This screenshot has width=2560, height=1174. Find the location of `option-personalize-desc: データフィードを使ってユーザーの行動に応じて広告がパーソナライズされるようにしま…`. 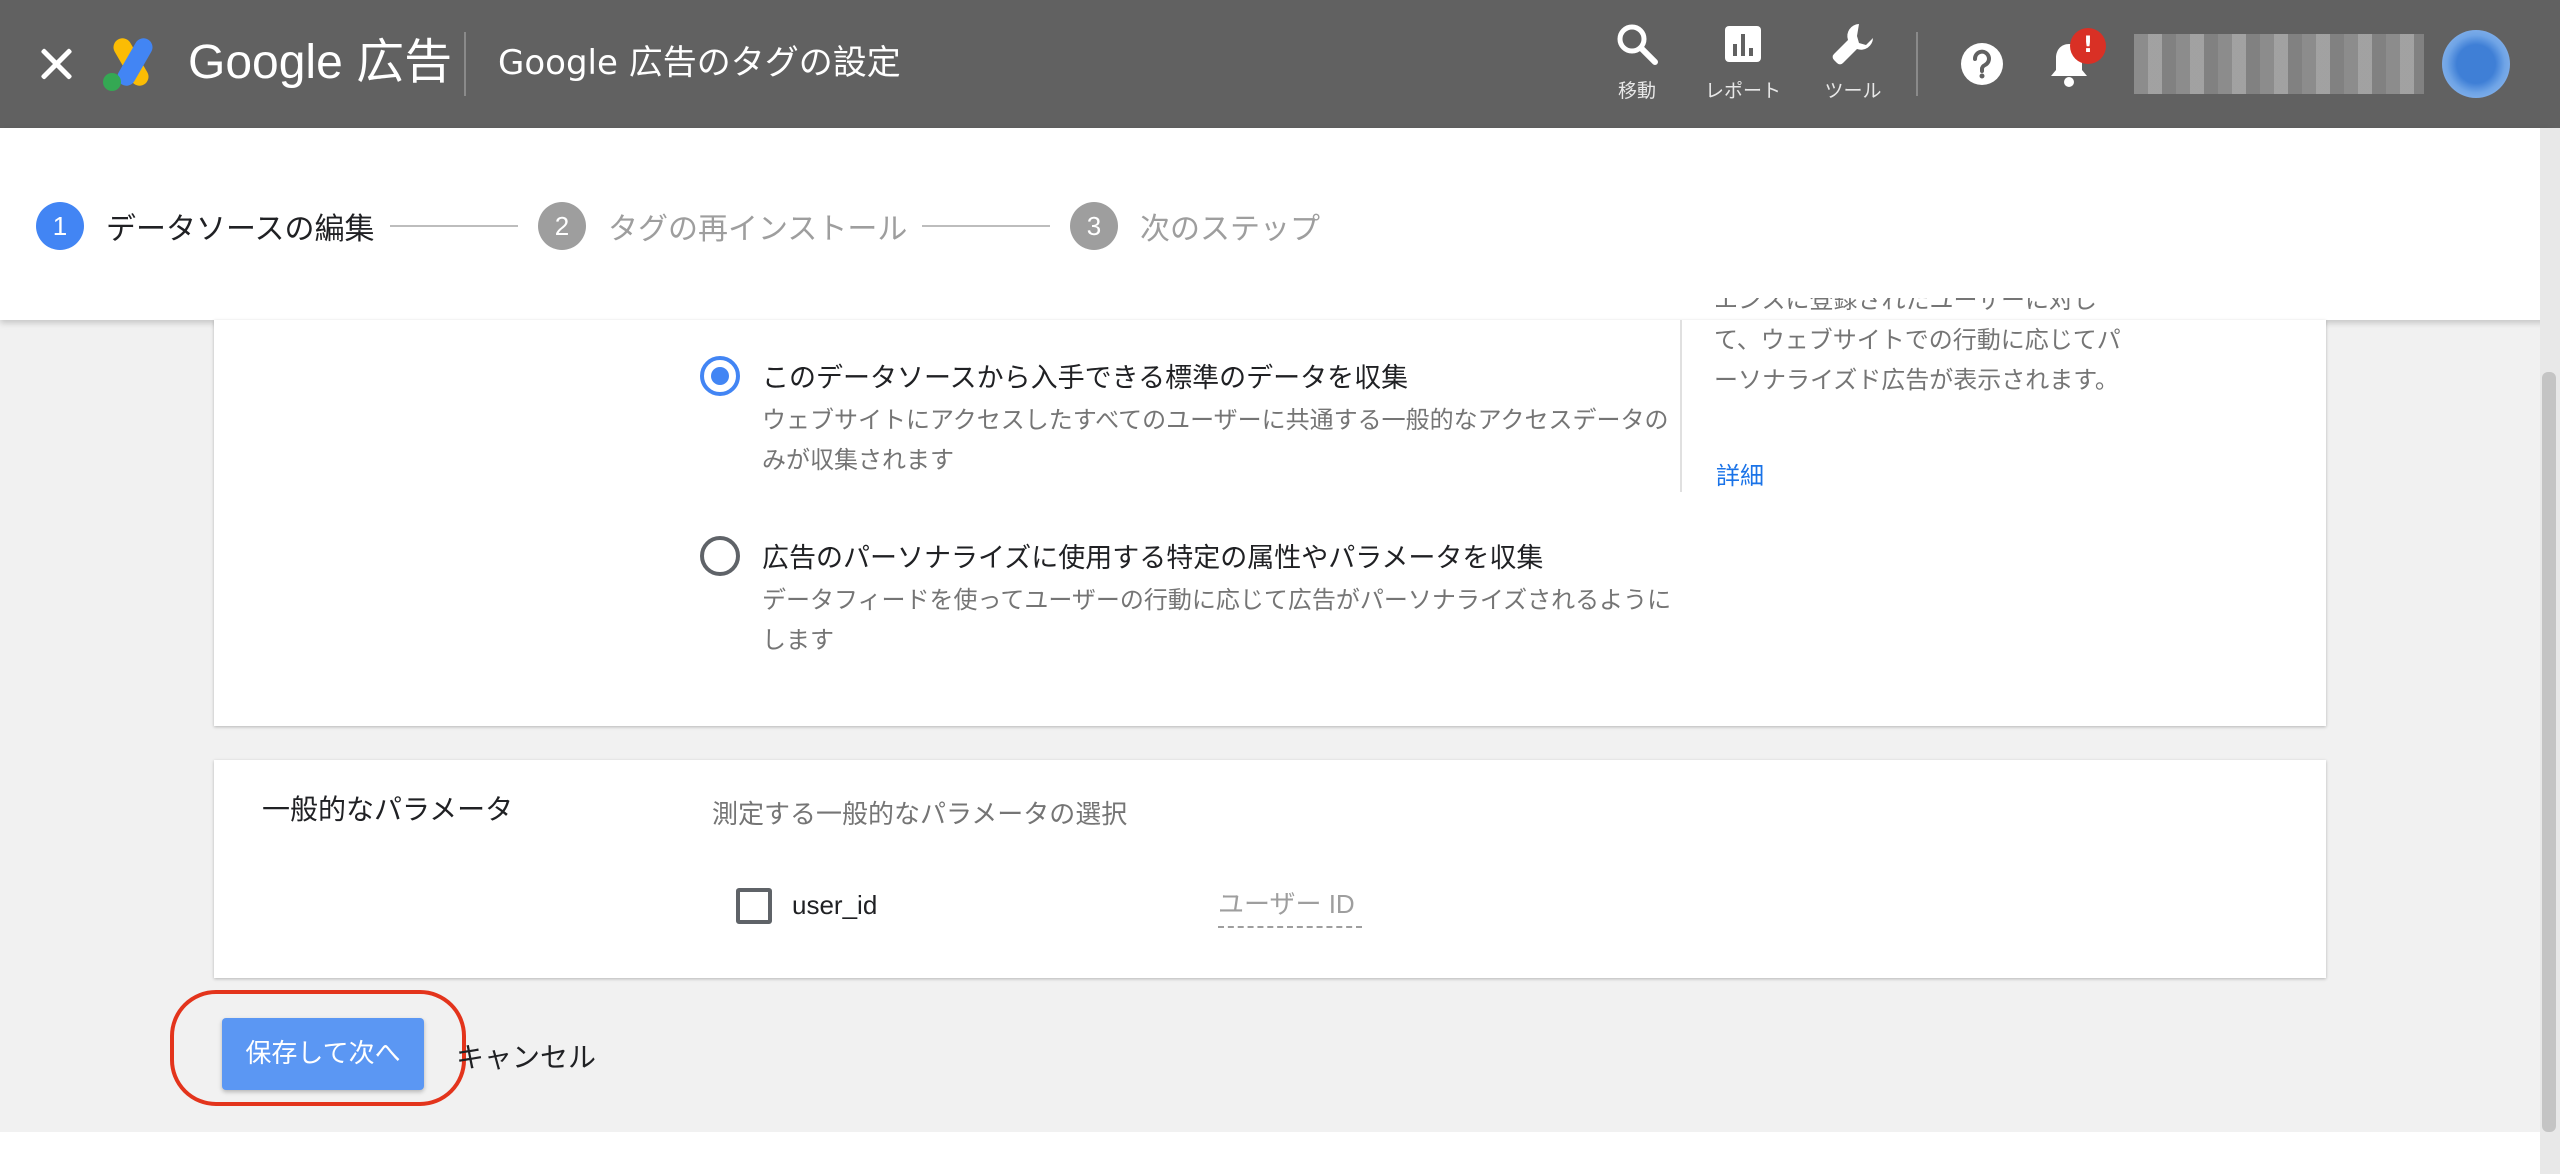

option-personalize-desc: データフィードを使ってユーザーの行動に応じて広告がパーソナライズされるようにしま… is located at coordinates (1217, 620).